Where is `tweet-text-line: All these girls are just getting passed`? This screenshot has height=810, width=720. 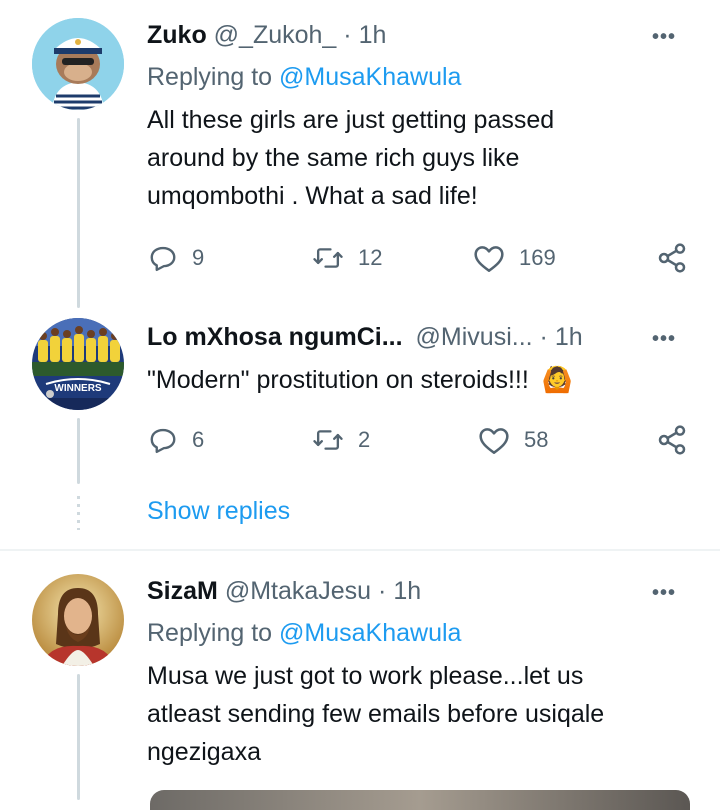
tweet-text-line: All these girls are just getting passed is located at coordinates (351, 120).